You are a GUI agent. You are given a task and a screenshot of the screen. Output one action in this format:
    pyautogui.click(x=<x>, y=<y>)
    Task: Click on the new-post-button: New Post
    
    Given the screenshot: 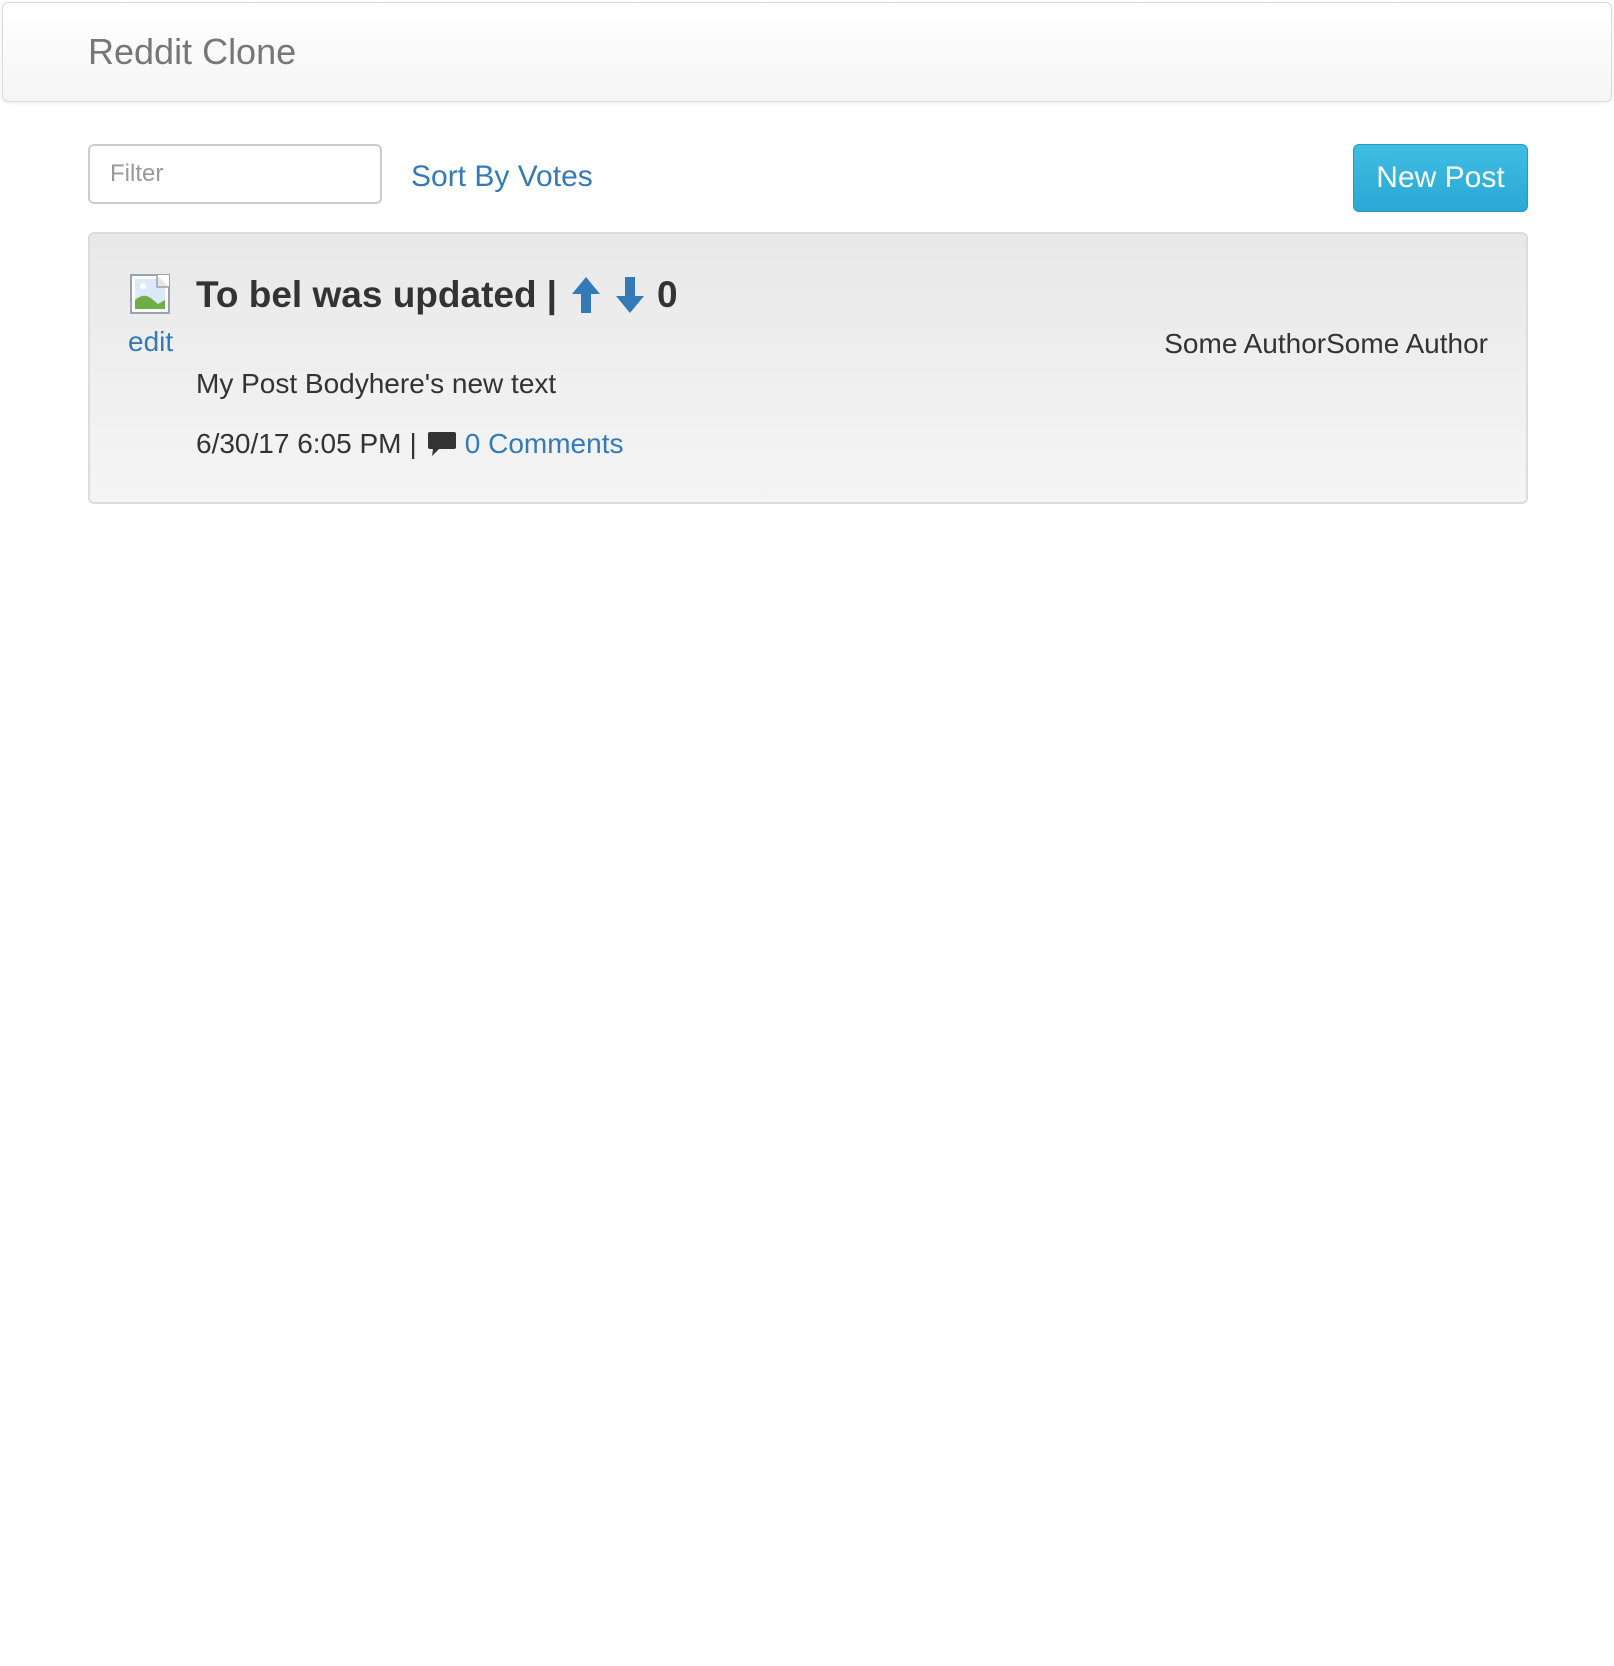 What is the action you would take?
    pyautogui.click(x=1440, y=178)
    